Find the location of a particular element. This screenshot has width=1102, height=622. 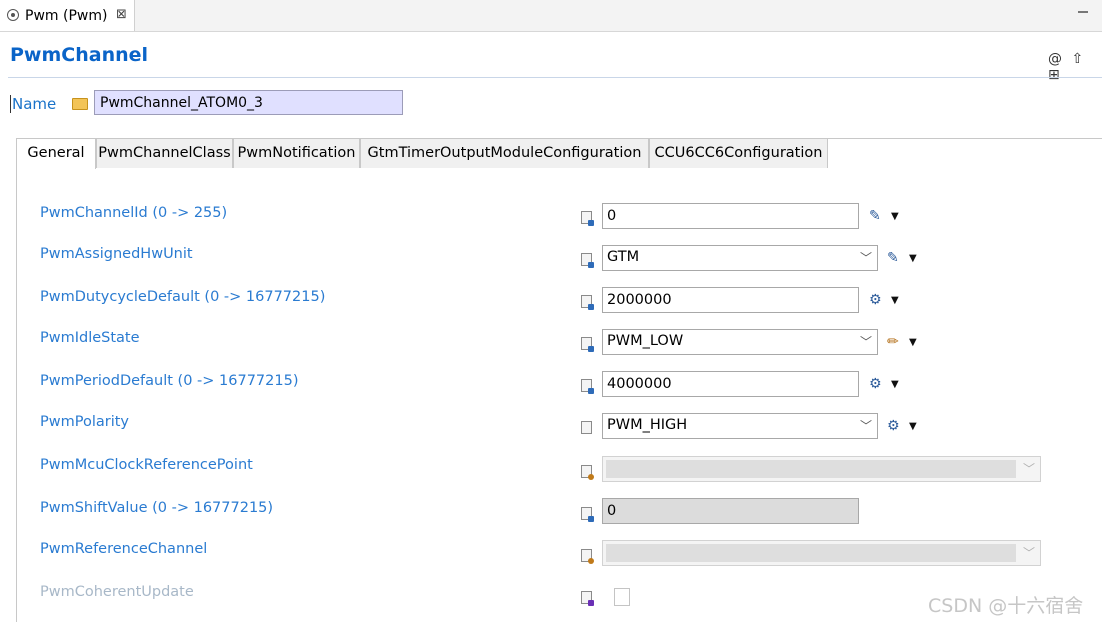

module-icon is located at coordinates (13, 15).